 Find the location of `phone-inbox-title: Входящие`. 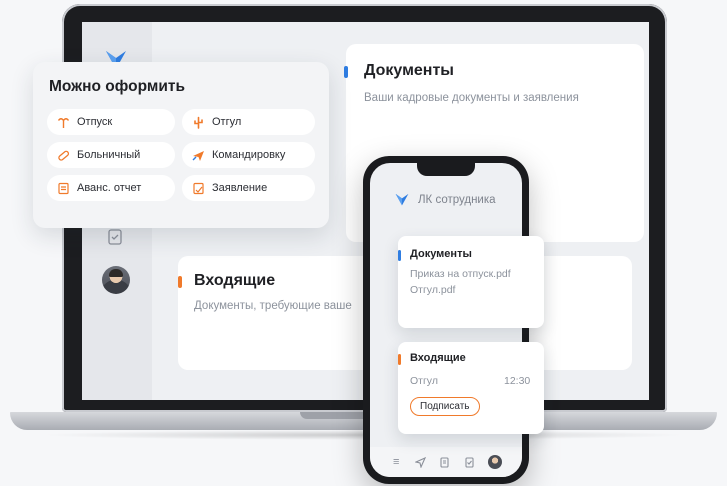

phone-inbox-title: Входящие is located at coordinates (438, 358).